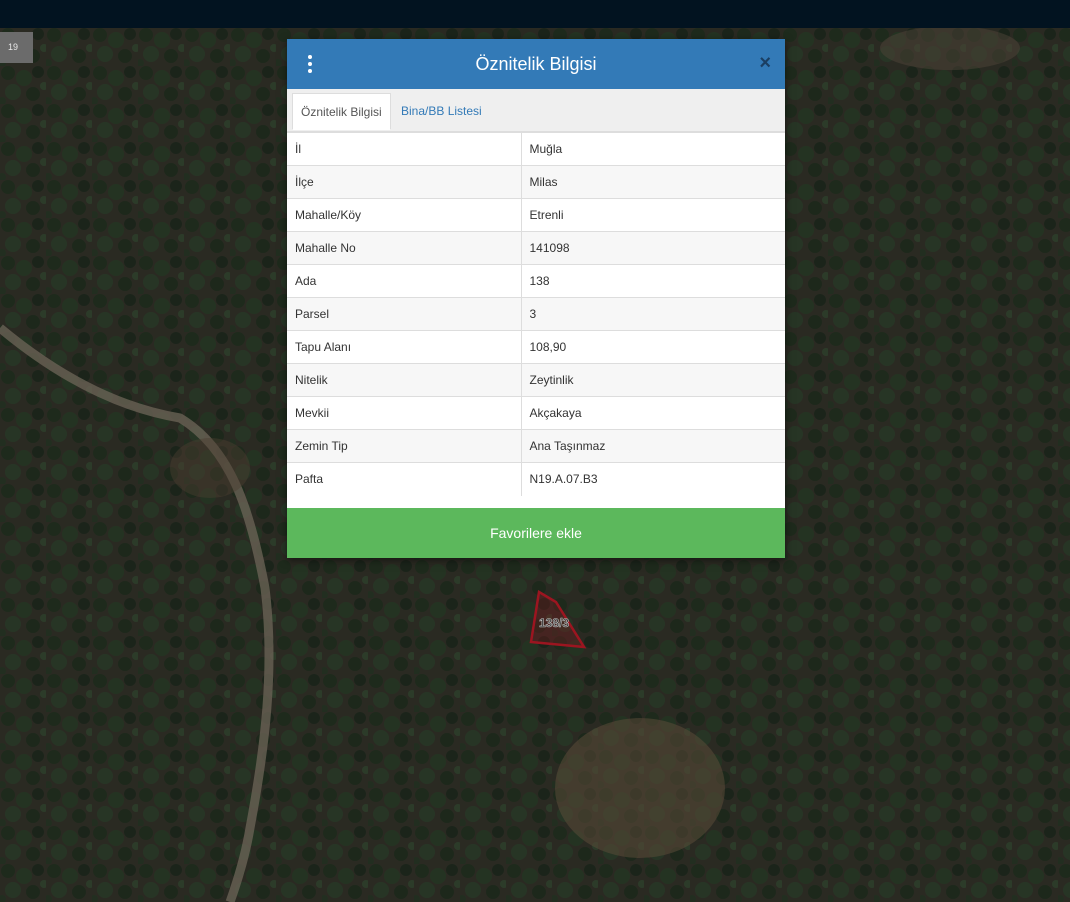 The height and width of the screenshot is (902, 1070). Describe the element at coordinates (404, 479) in the screenshot. I see `row-key: Pafta` at that location.